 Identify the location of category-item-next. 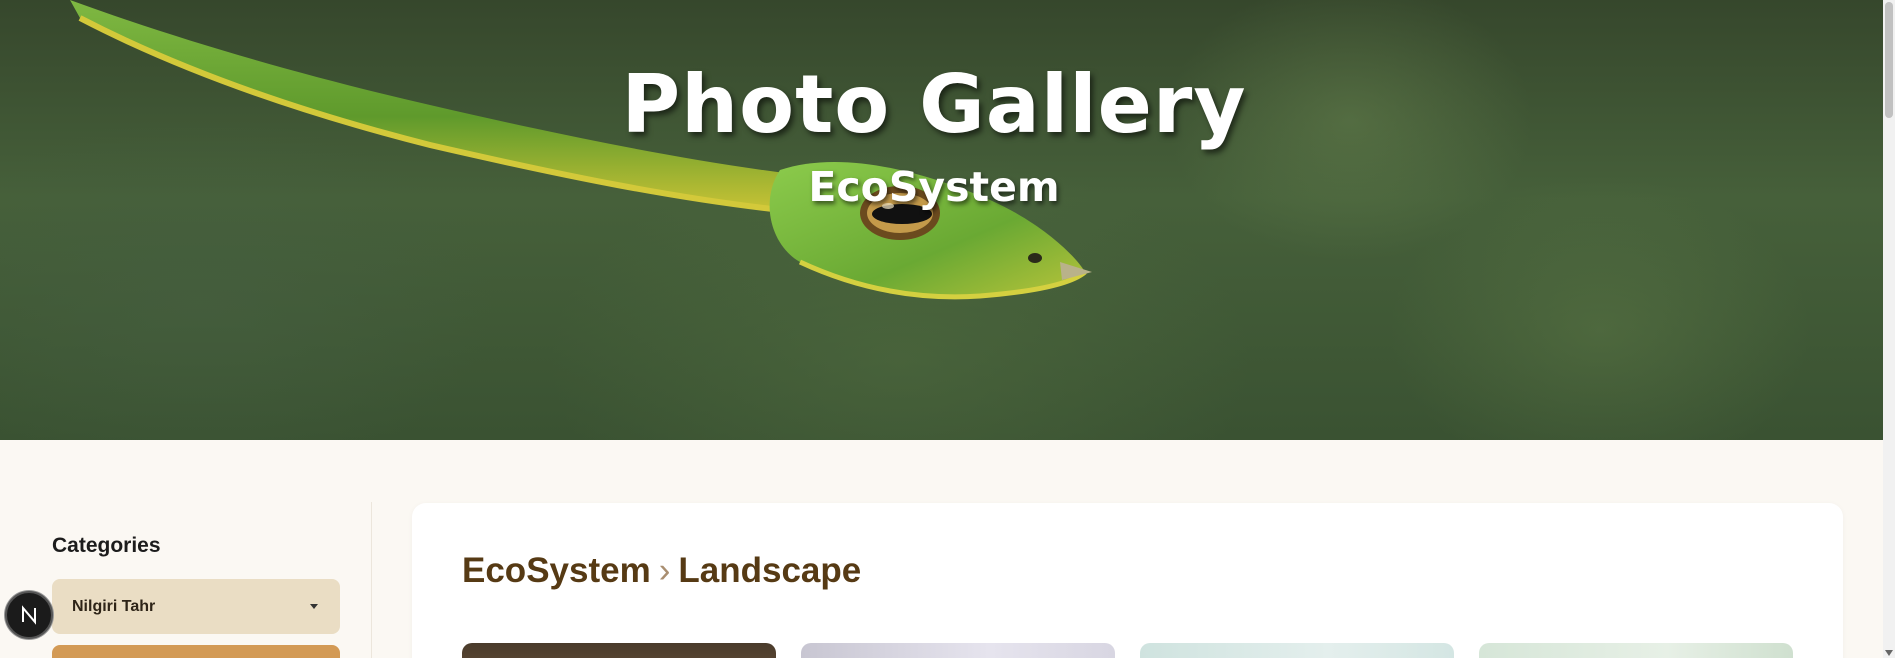
(196, 651).